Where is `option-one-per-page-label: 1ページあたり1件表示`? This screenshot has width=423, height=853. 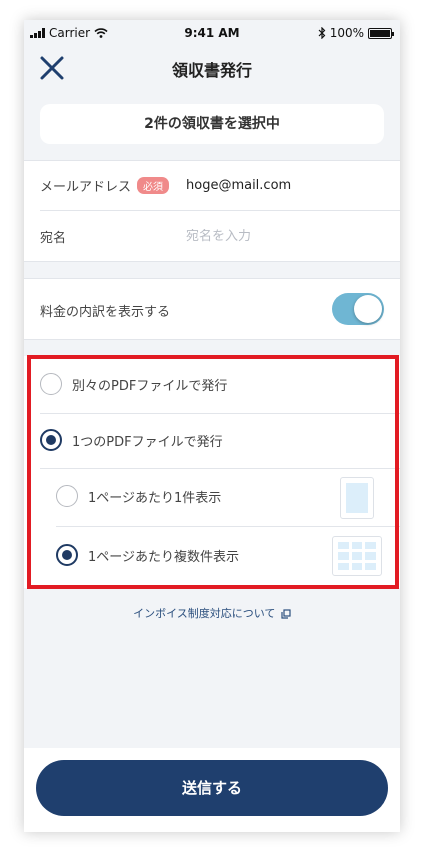 option-one-per-page-label: 1ページあたり1件表示 is located at coordinates (155, 498).